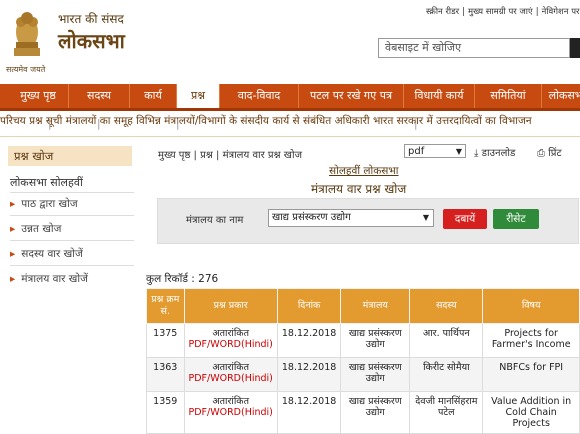 Image resolution: width=580 pixels, height=434 pixels. I want to click on ministry-label: मंत्रालय का नाम, so click(215, 220).